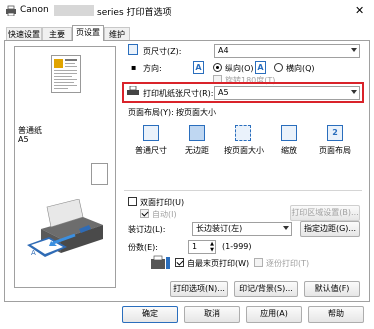  Describe the element at coordinates (218, 263) in the screenshot. I see `print-from-last-page-label: 自最末页打印(W)` at that location.